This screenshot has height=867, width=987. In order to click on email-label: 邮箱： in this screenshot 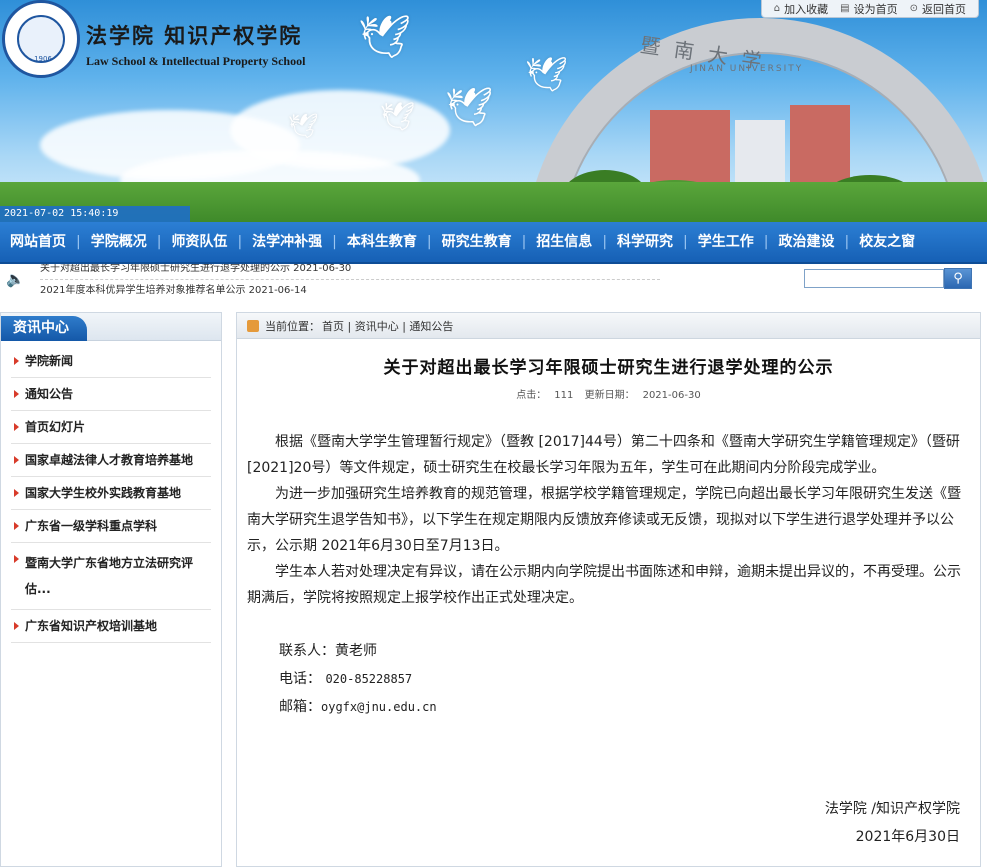, I will do `click(300, 707)`.